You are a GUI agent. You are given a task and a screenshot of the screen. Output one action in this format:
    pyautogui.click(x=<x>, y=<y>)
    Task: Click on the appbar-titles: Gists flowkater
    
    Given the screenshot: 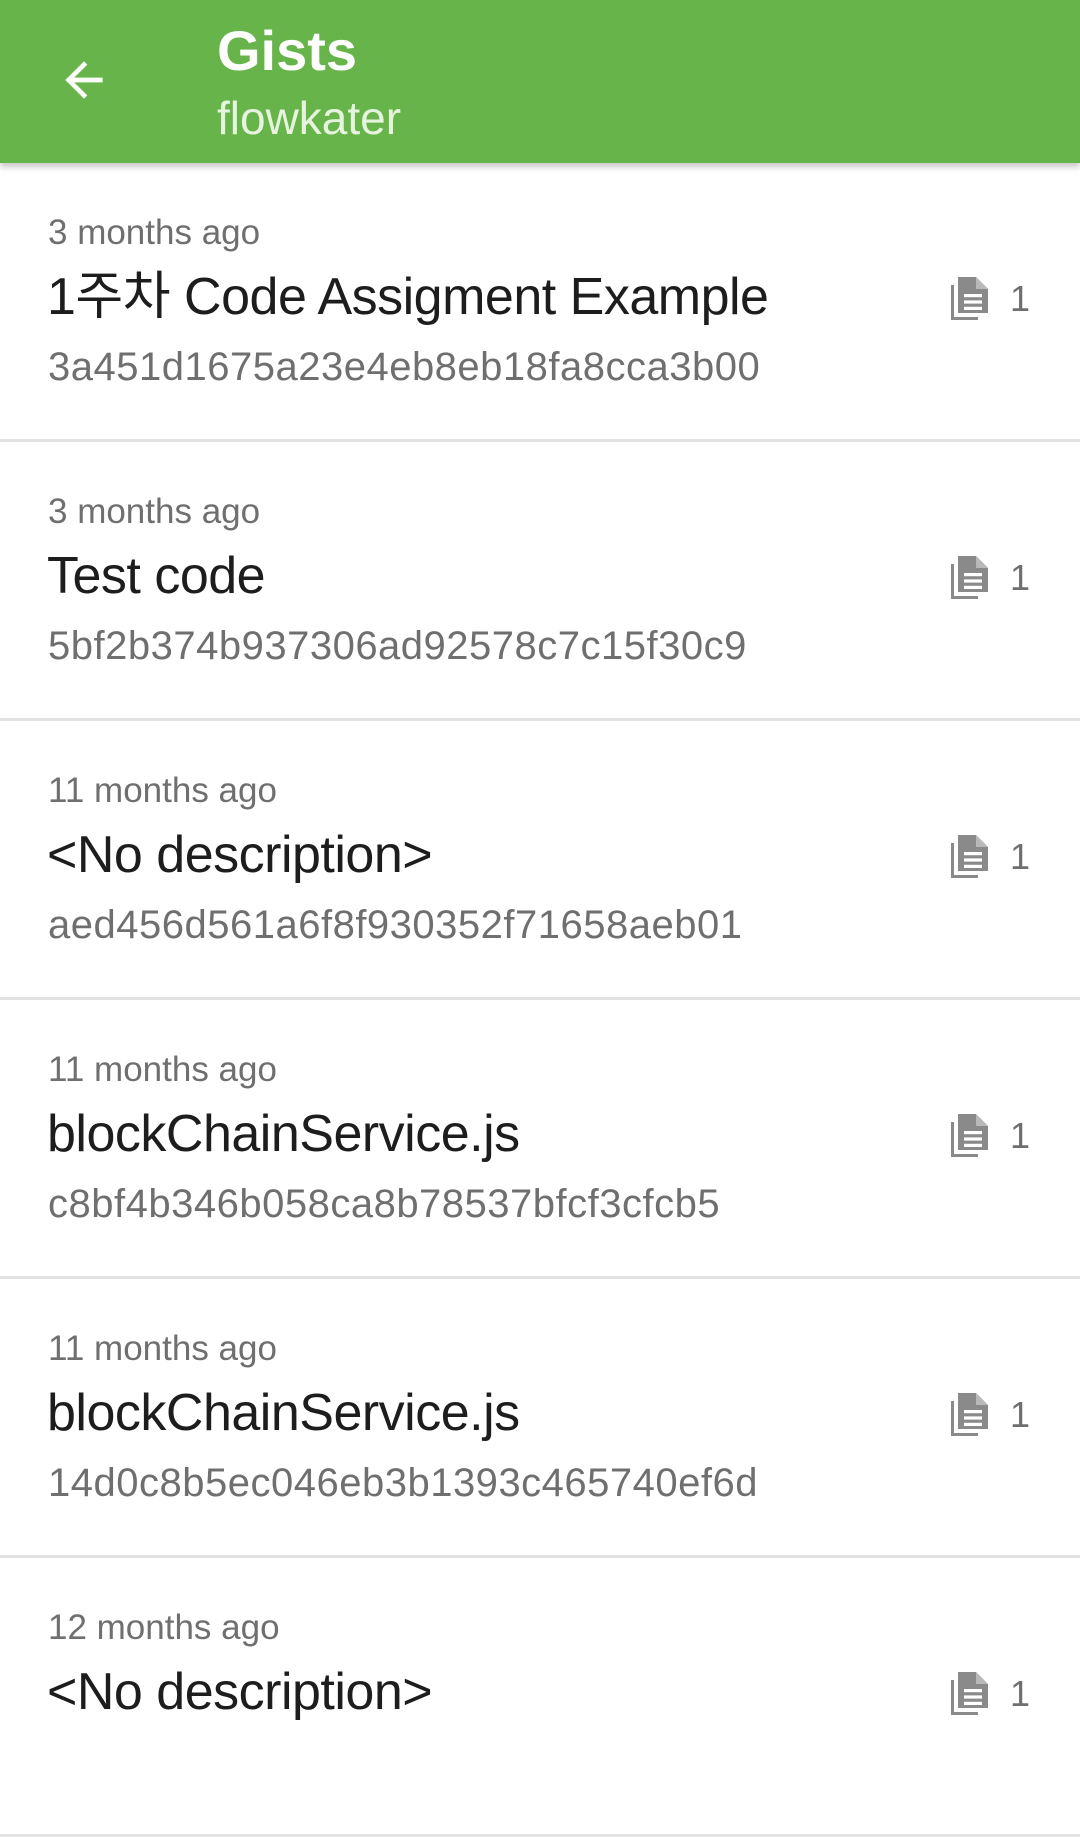 What is the action you would take?
    pyautogui.click(x=309, y=81)
    